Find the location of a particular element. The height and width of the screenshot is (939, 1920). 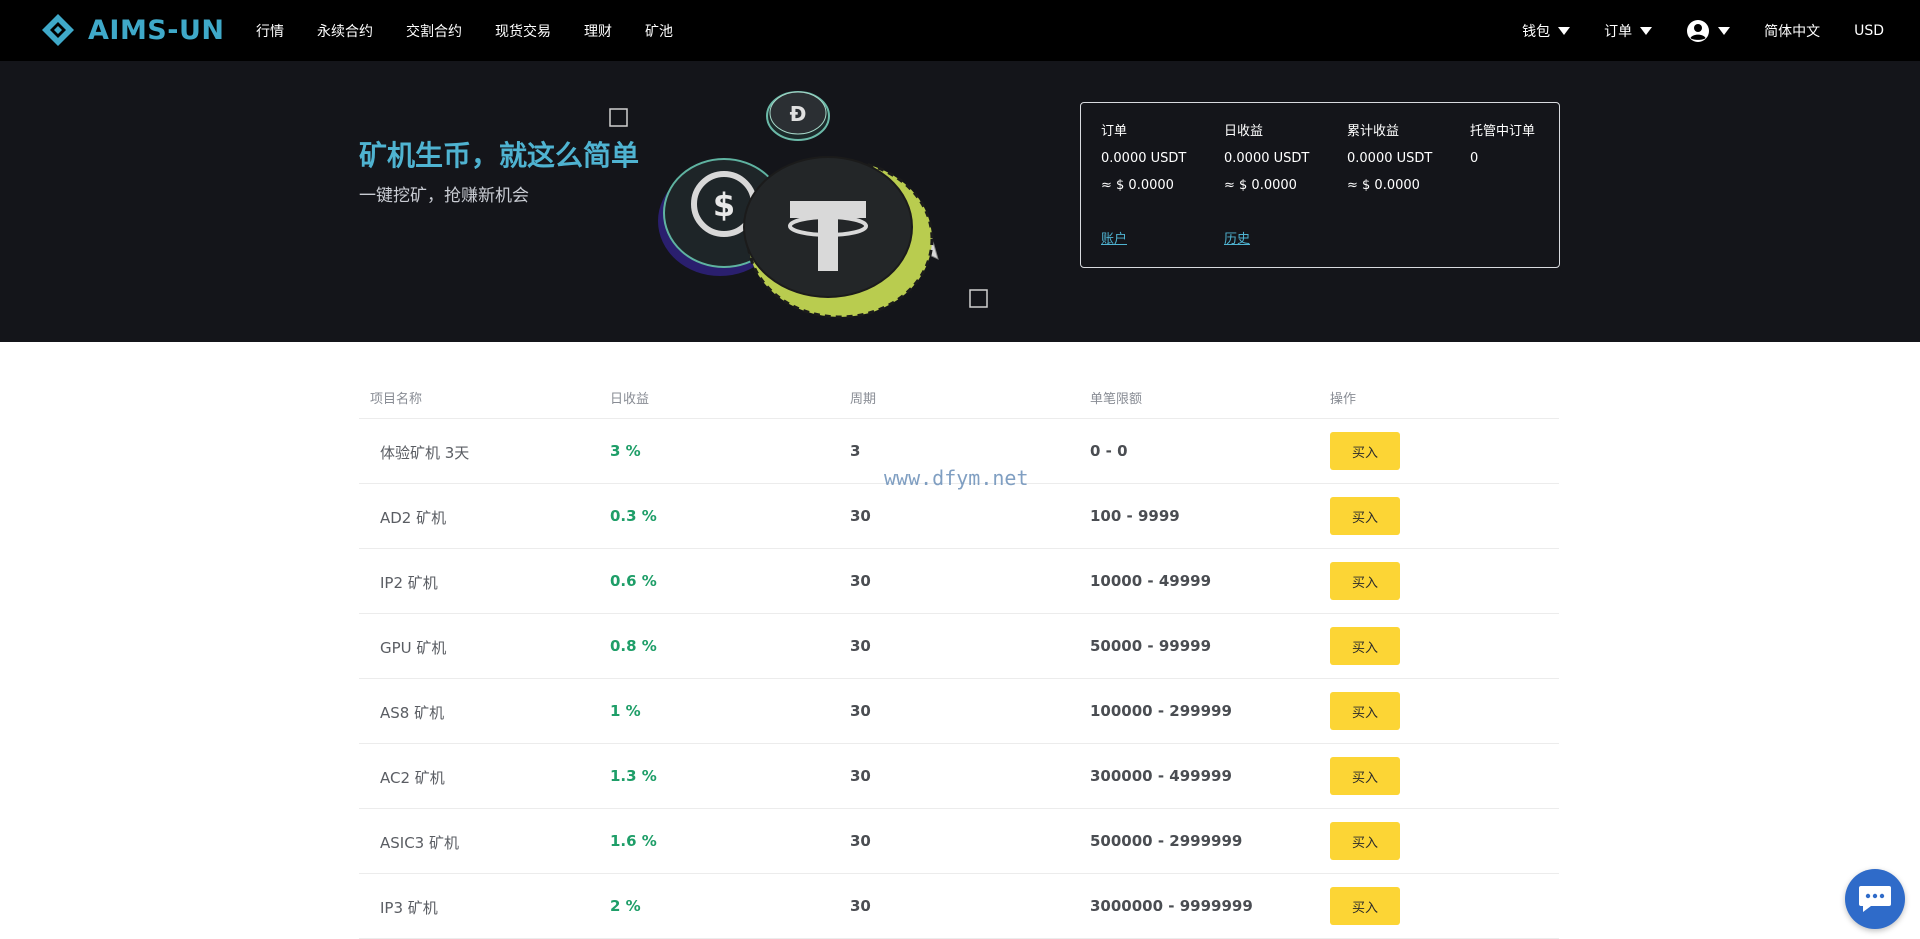

chat-bubble-icon is located at coordinates (1875, 899).